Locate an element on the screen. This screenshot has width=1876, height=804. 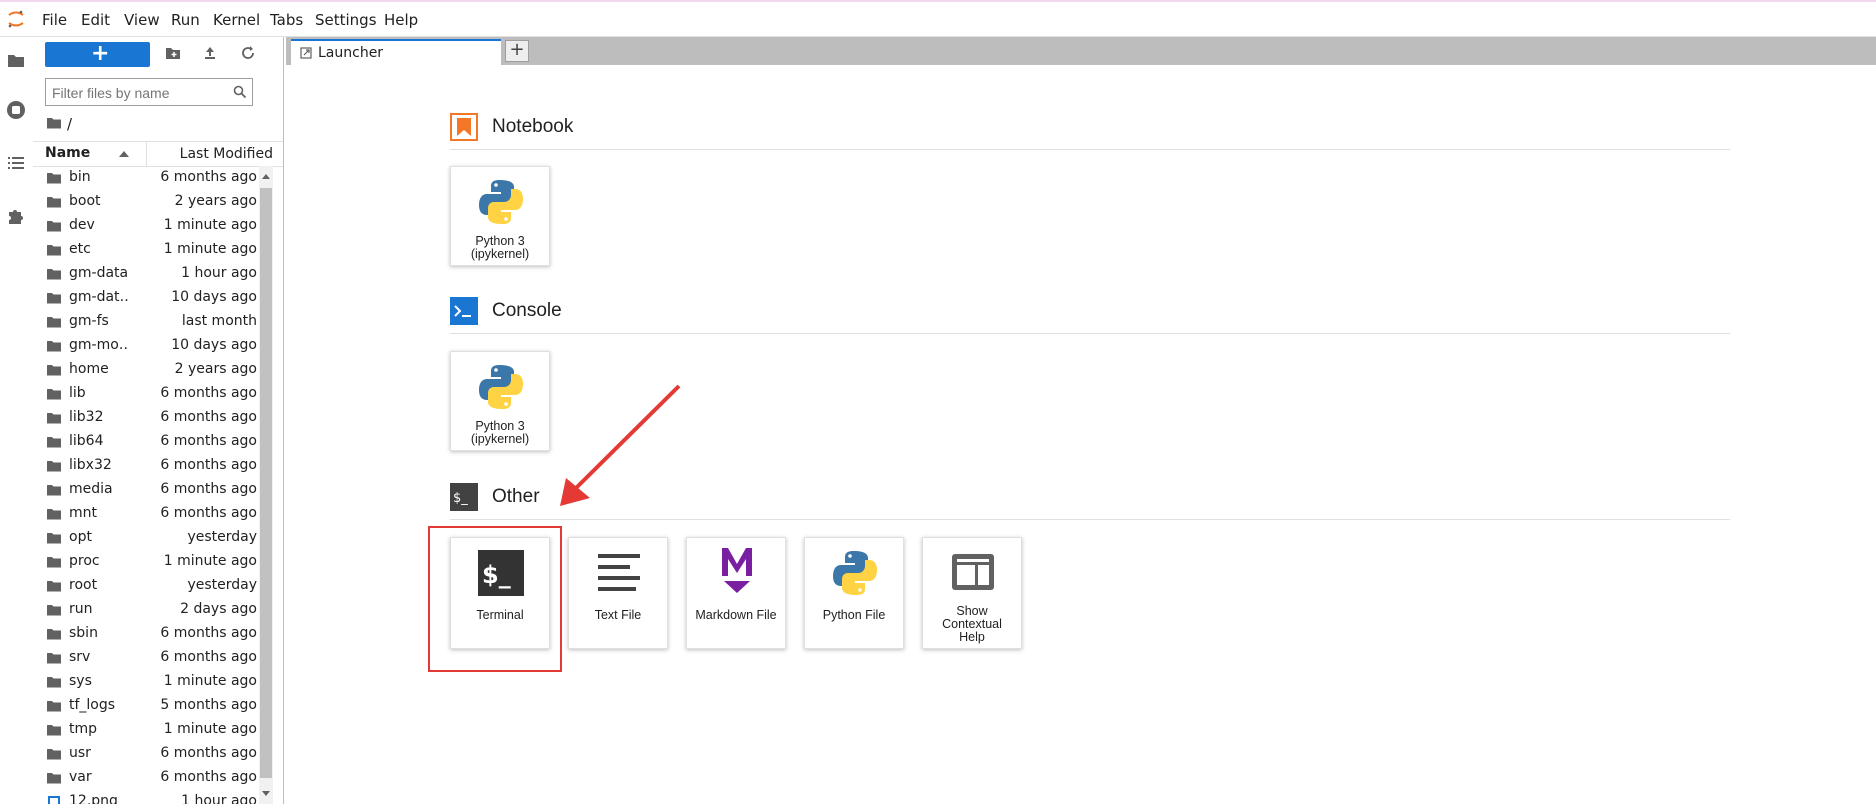
menu-kernel: Kernel is located at coordinates (236, 20).